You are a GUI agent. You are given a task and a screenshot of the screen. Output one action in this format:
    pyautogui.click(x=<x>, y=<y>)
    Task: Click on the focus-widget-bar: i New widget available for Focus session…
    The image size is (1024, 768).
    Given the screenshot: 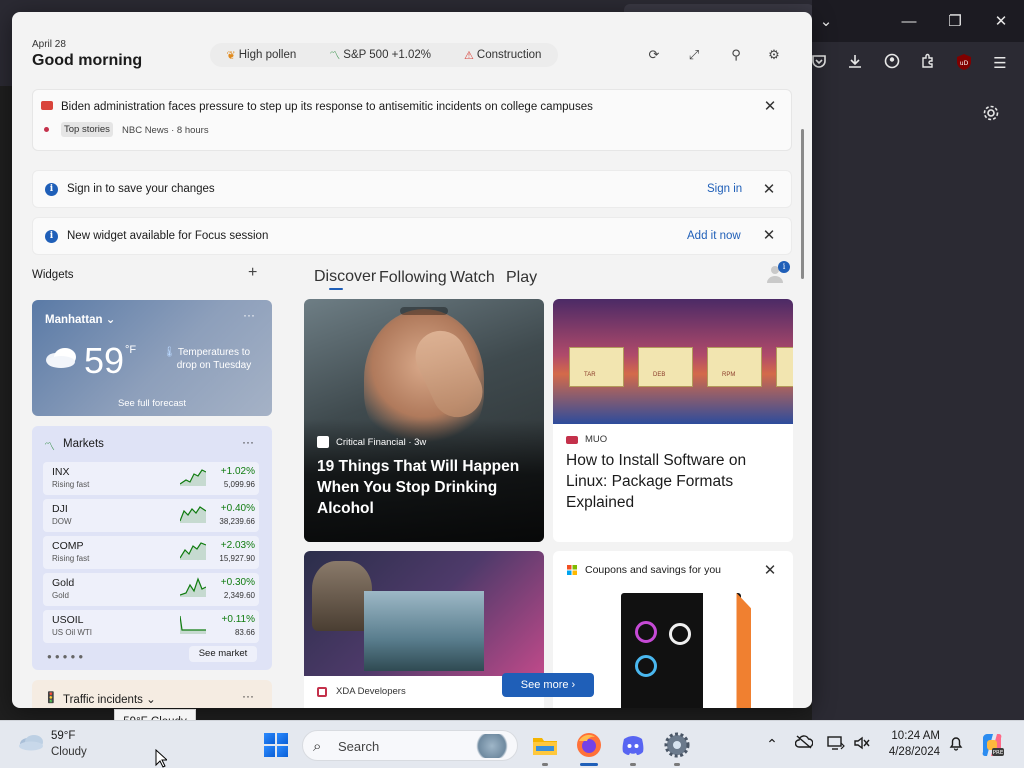 What is the action you would take?
    pyautogui.click(x=412, y=236)
    